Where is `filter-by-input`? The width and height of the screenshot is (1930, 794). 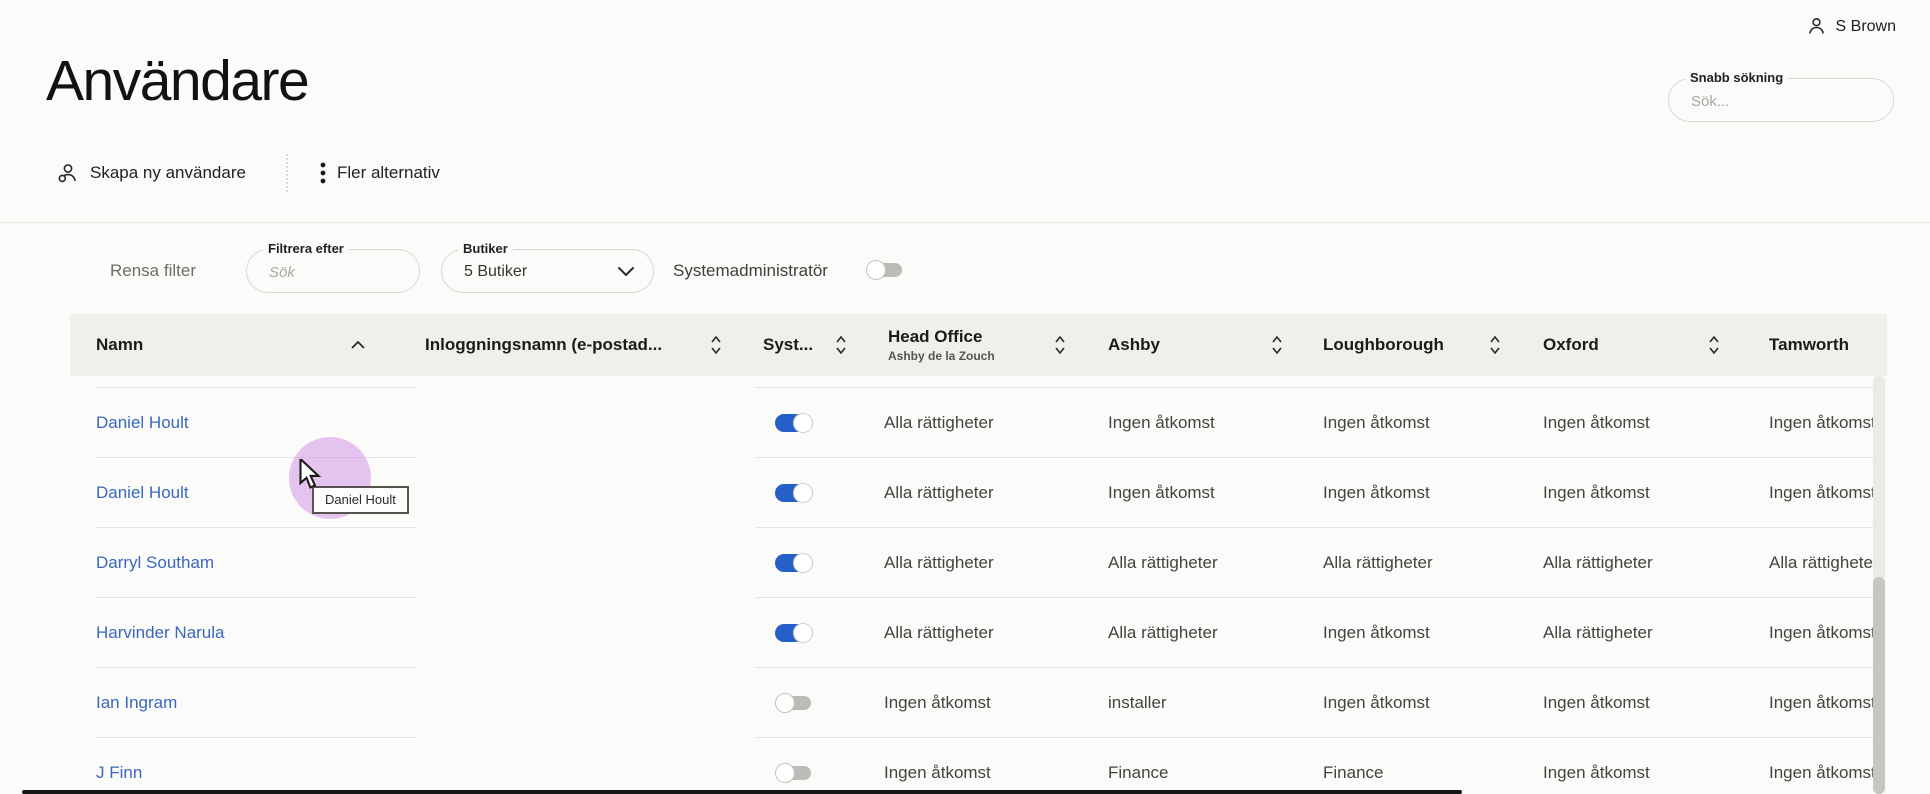 filter-by-input is located at coordinates (333, 271).